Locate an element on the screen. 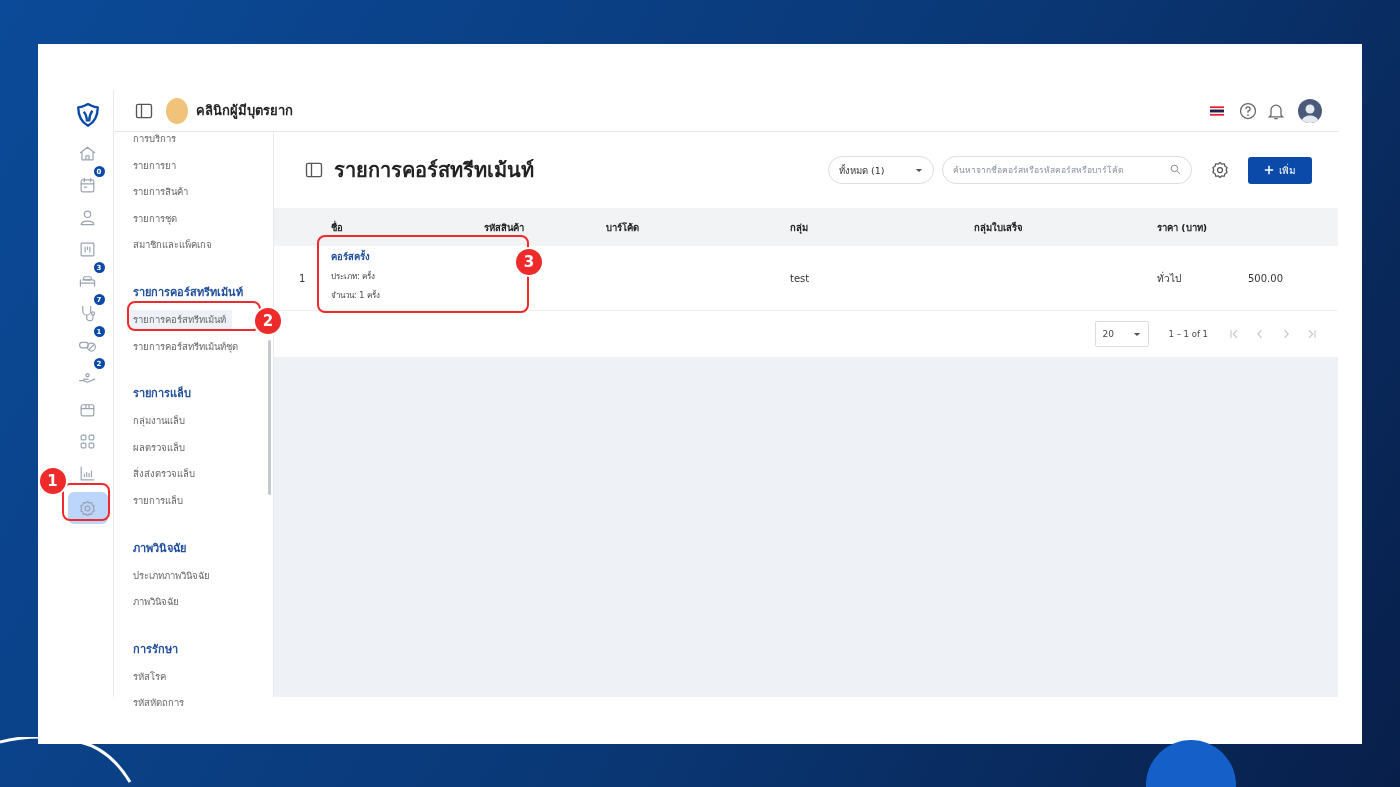 The image size is (1400, 787). menu-item: กลุ่มงานแล็บ is located at coordinates (203, 427).